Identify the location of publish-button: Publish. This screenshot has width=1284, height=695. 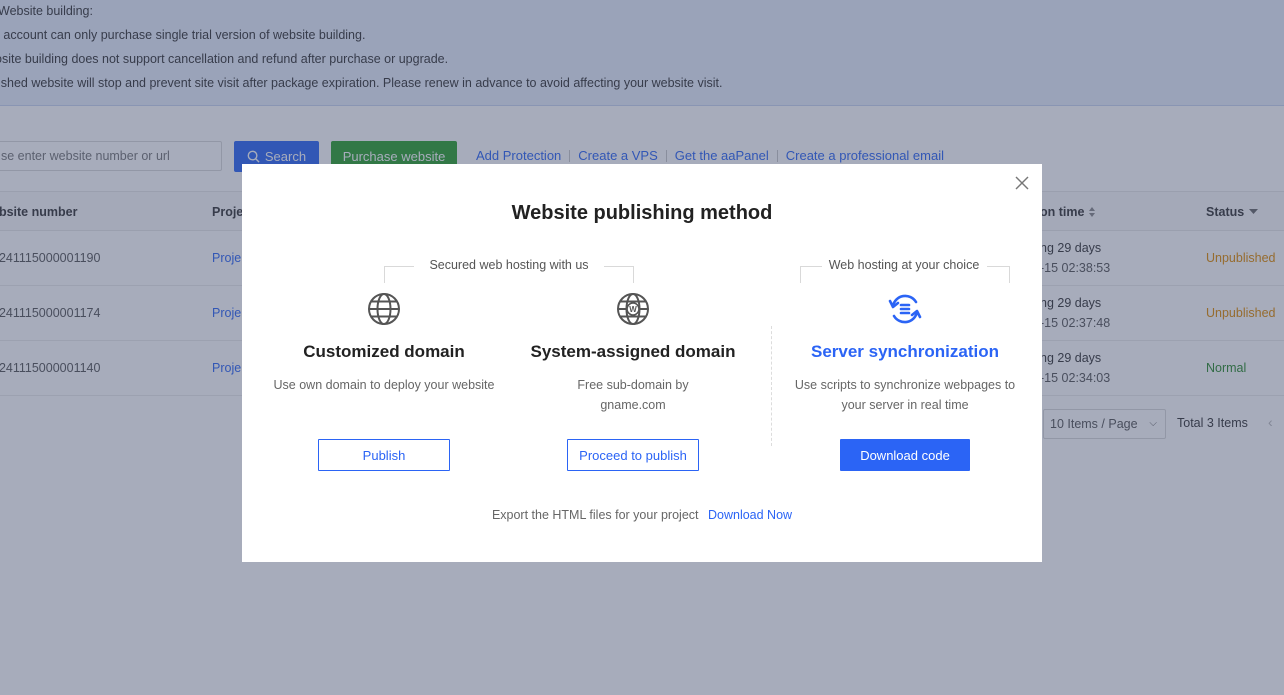
(384, 455).